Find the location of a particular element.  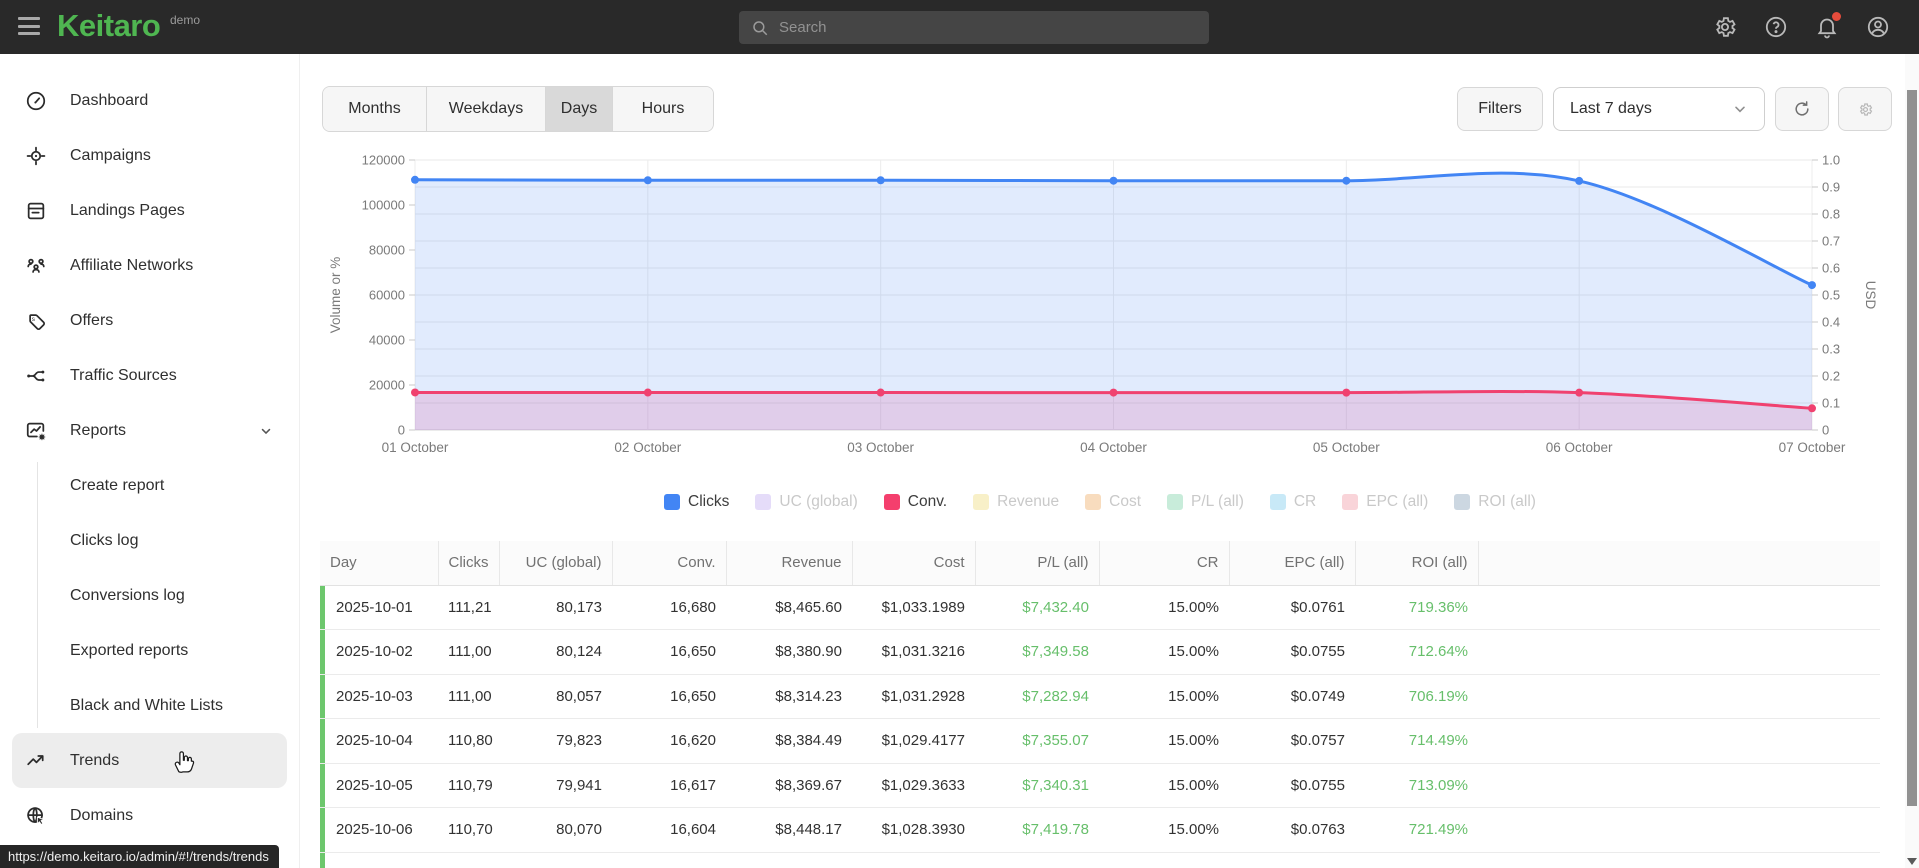

svg-text: 0.6 is located at coordinates (1831, 268).